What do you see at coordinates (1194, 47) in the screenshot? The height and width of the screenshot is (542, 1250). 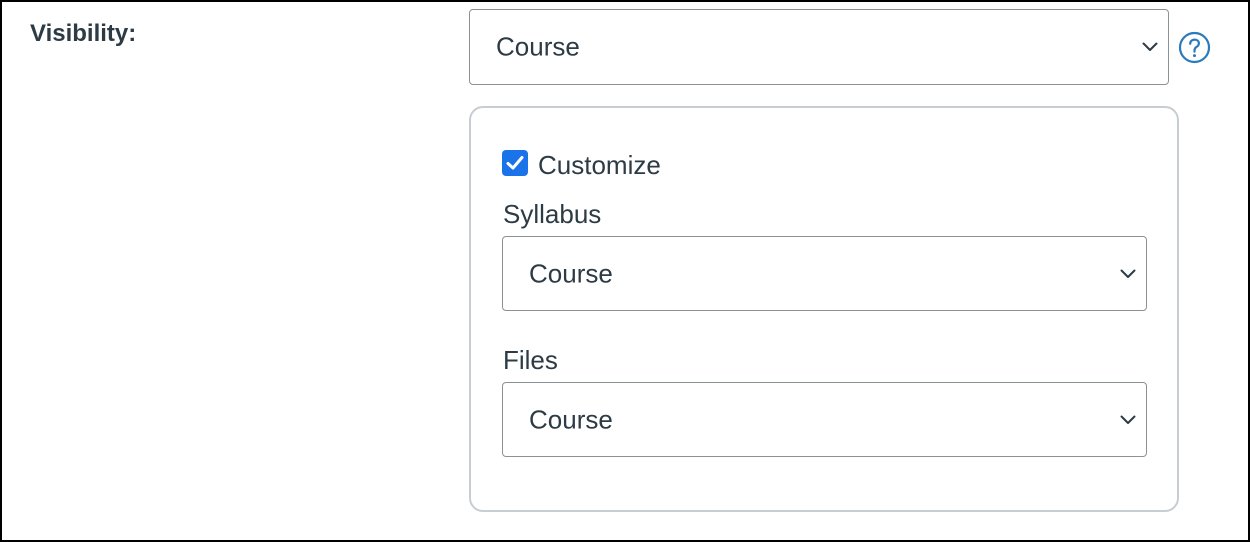 I see `question-circle-icon` at bounding box center [1194, 47].